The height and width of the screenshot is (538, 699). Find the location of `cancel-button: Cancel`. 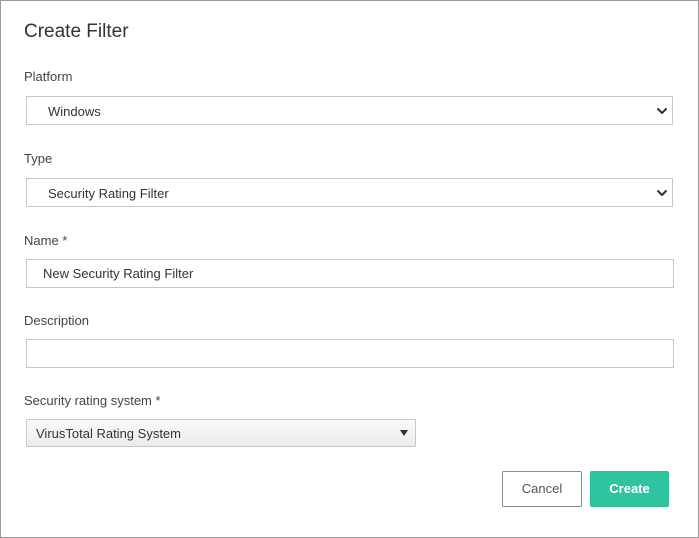

cancel-button: Cancel is located at coordinates (542, 489).